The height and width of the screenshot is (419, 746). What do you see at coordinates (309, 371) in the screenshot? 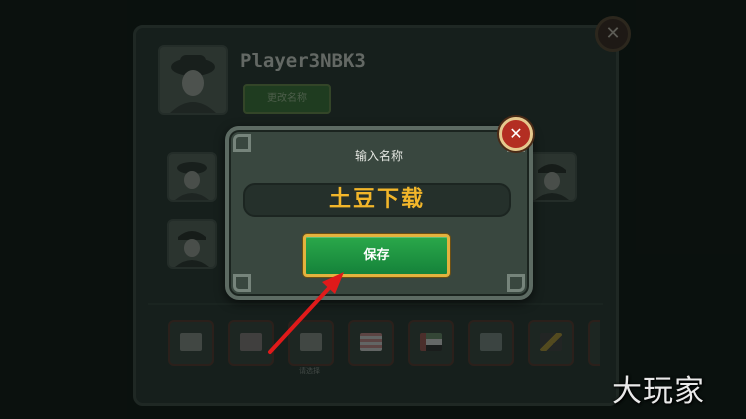
I see `slot-caption: 请选择` at bounding box center [309, 371].